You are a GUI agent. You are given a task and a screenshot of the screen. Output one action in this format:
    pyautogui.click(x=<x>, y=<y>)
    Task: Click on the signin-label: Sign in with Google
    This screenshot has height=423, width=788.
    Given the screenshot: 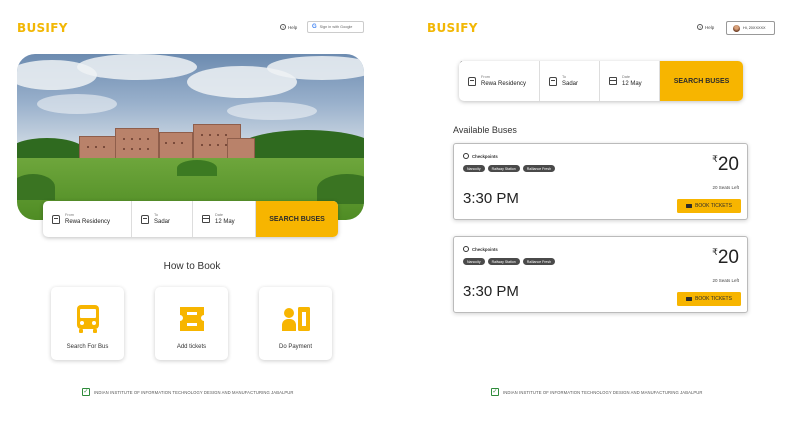 What is the action you would take?
    pyautogui.click(x=336, y=27)
    